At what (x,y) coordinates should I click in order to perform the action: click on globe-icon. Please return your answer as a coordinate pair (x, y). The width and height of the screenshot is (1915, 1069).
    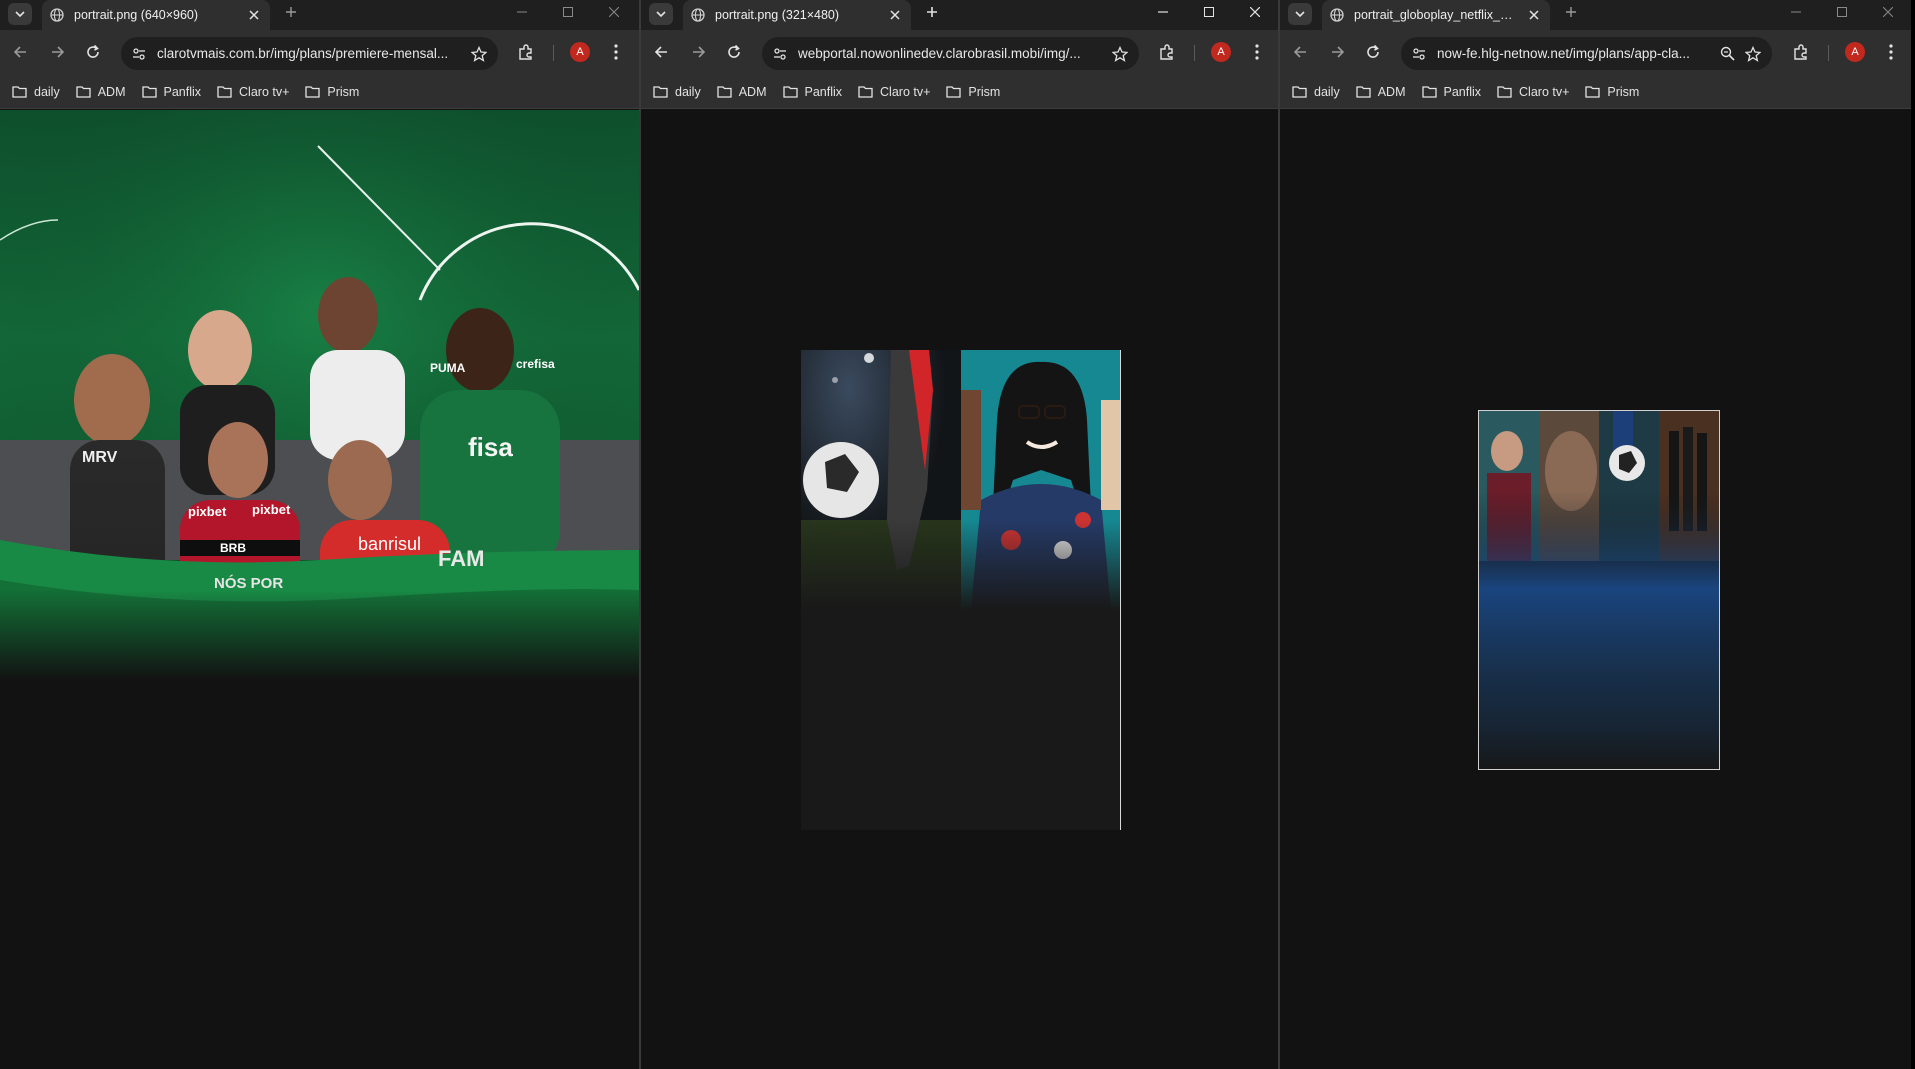
    Looking at the image, I should click on (57, 15).